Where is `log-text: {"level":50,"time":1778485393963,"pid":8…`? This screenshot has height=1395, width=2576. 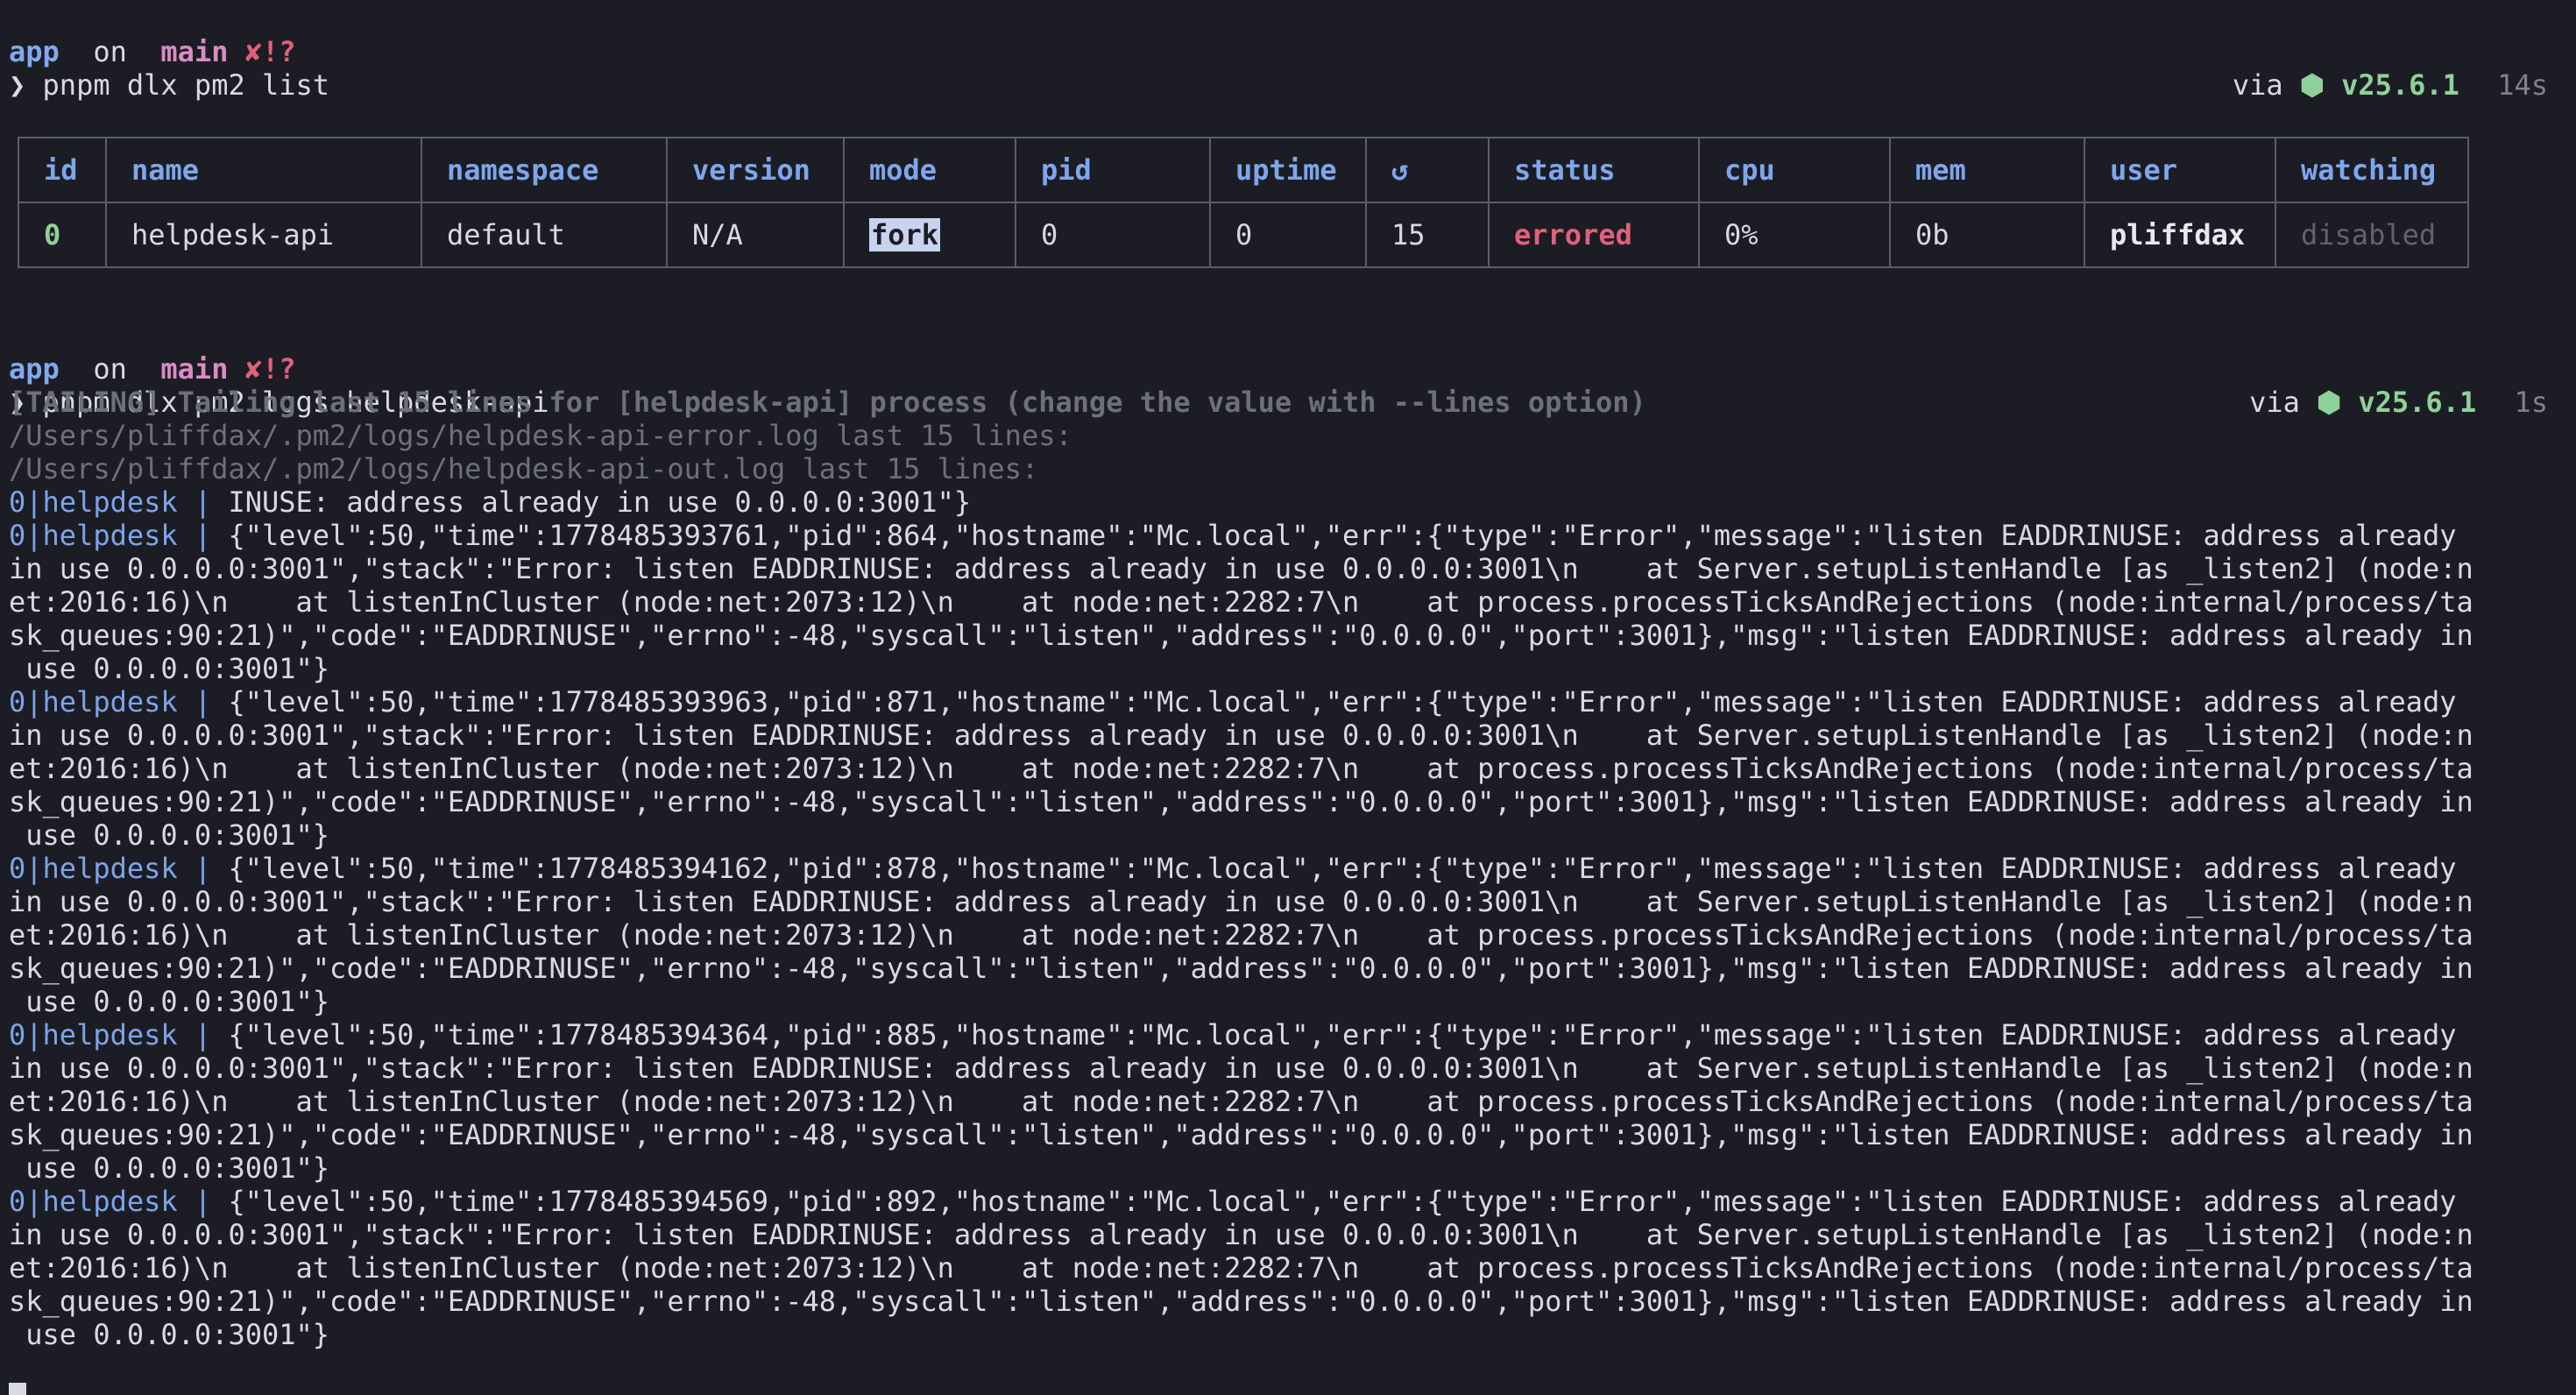
log-text: {"level":50,"time":1778485393963,"pid":8… is located at coordinates (1342, 702).